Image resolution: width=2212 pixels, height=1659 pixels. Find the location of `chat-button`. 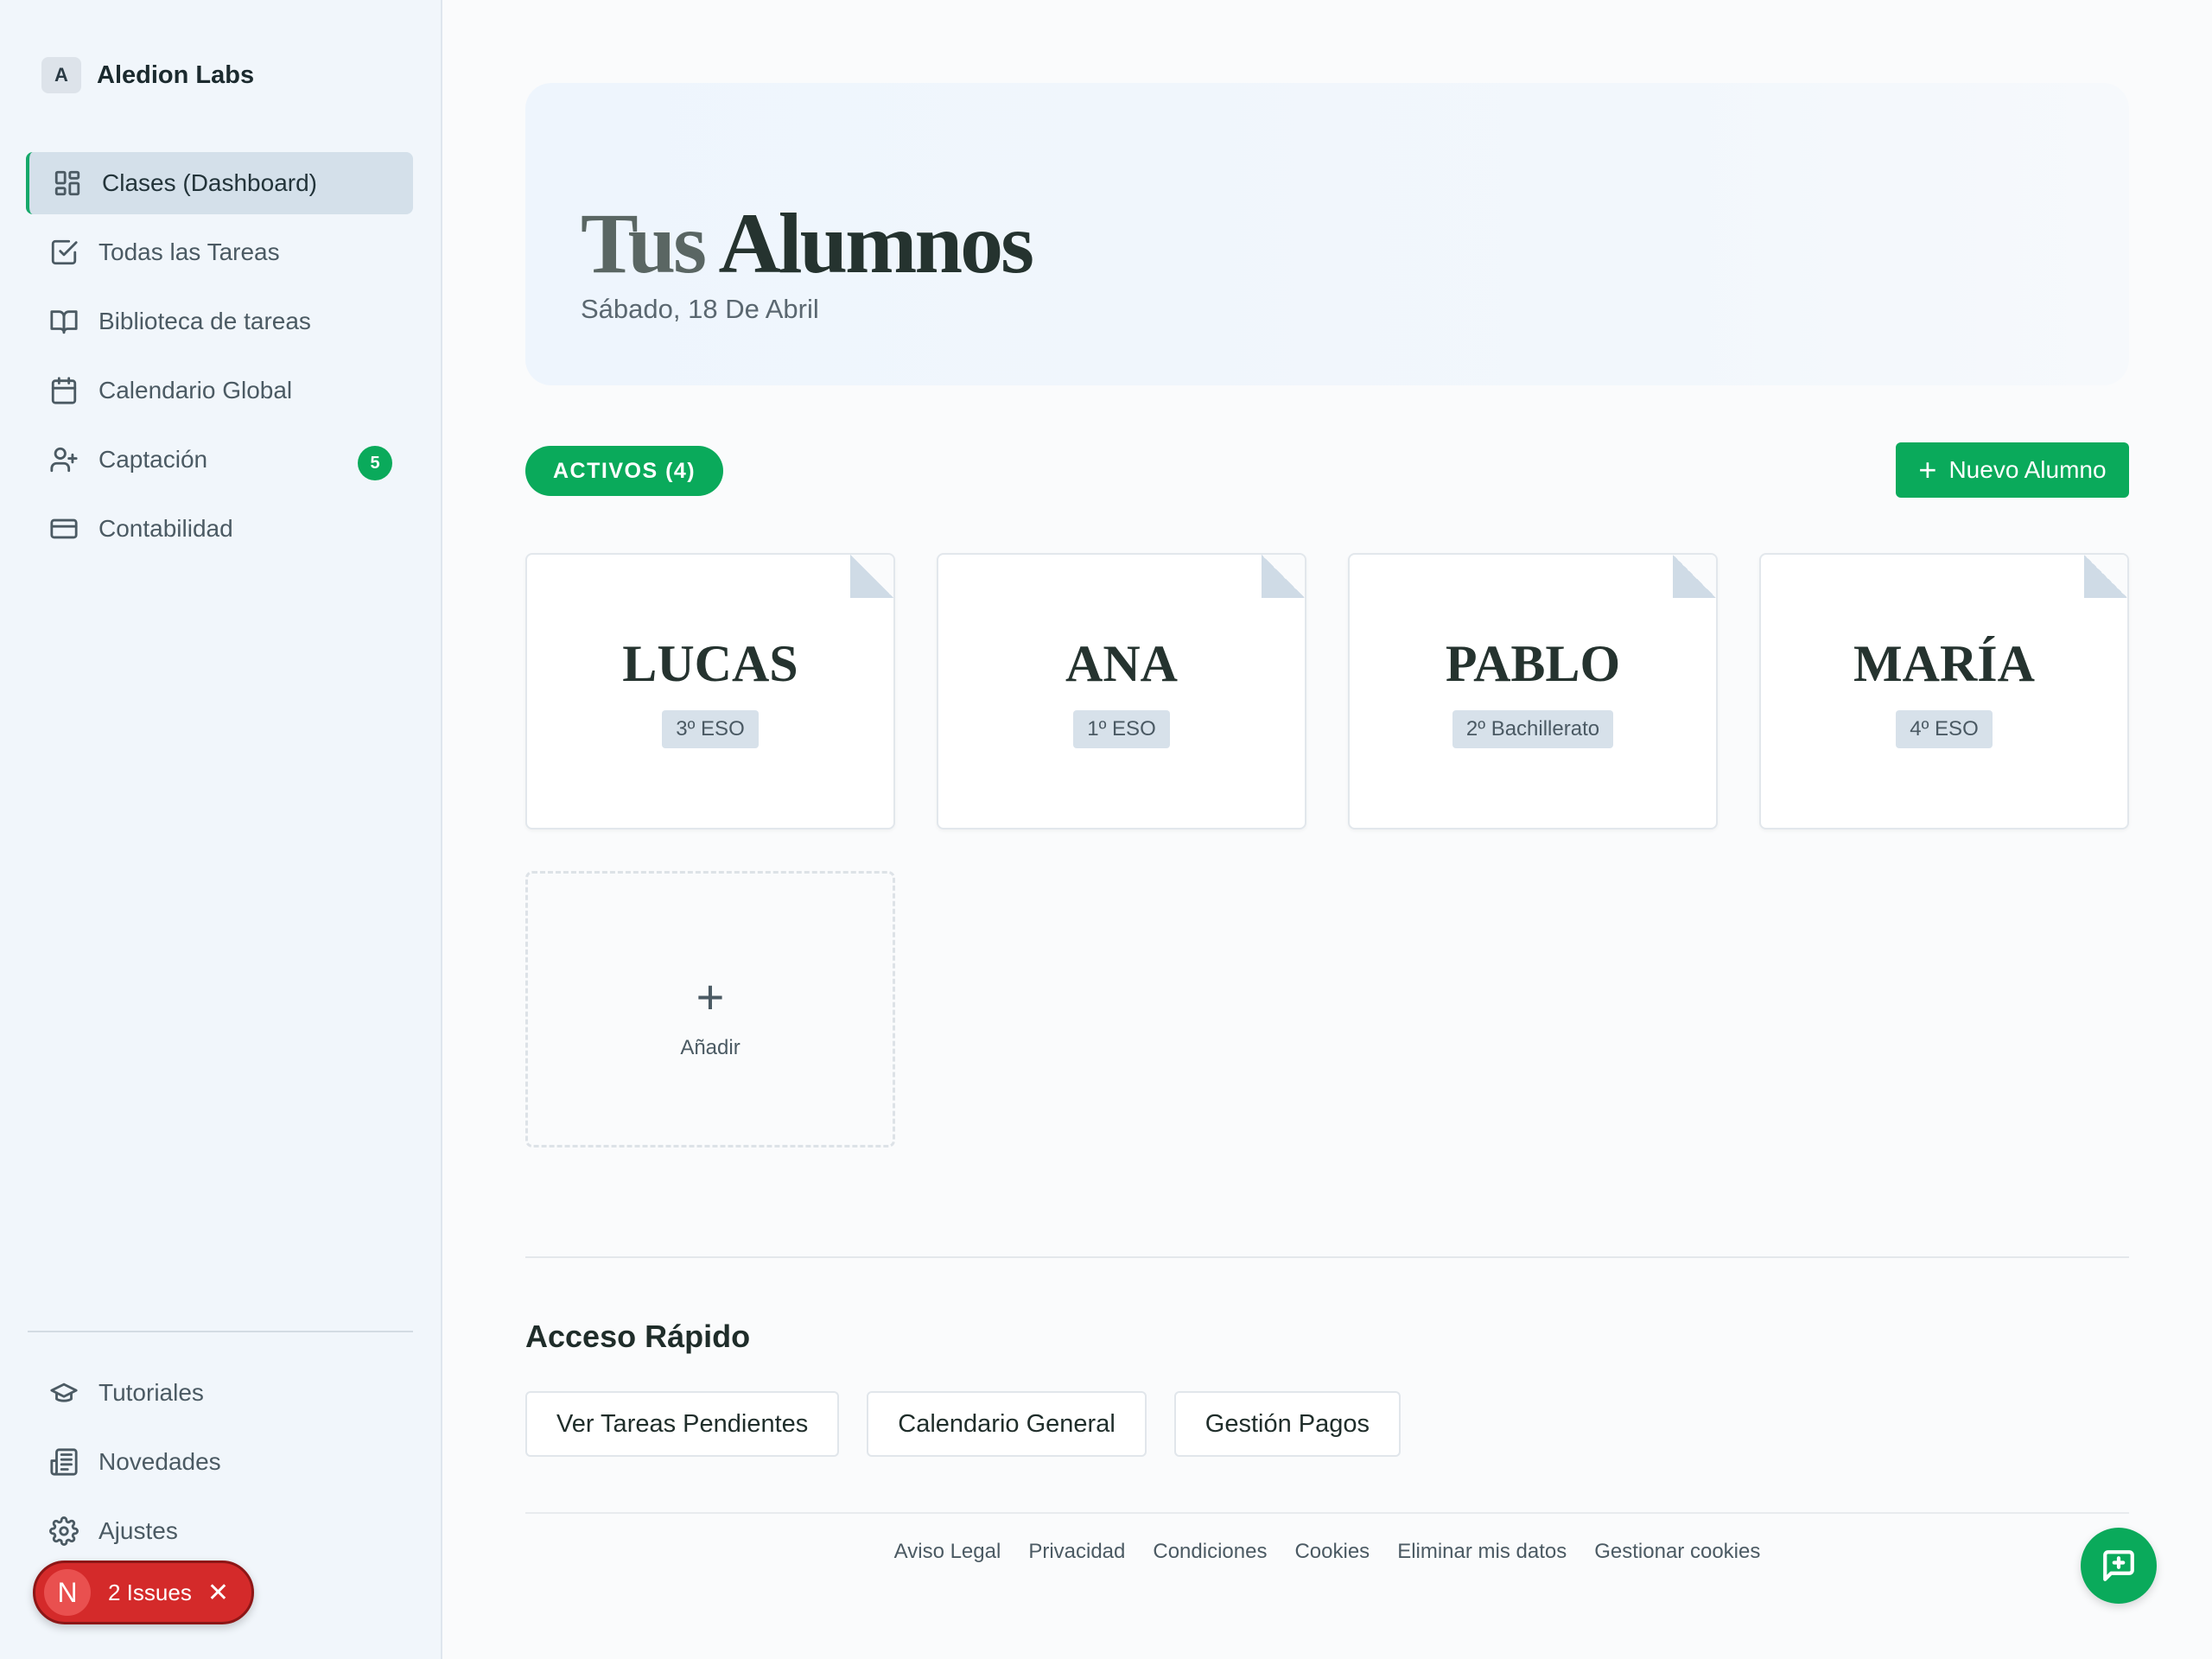

chat-button is located at coordinates (2119, 1566).